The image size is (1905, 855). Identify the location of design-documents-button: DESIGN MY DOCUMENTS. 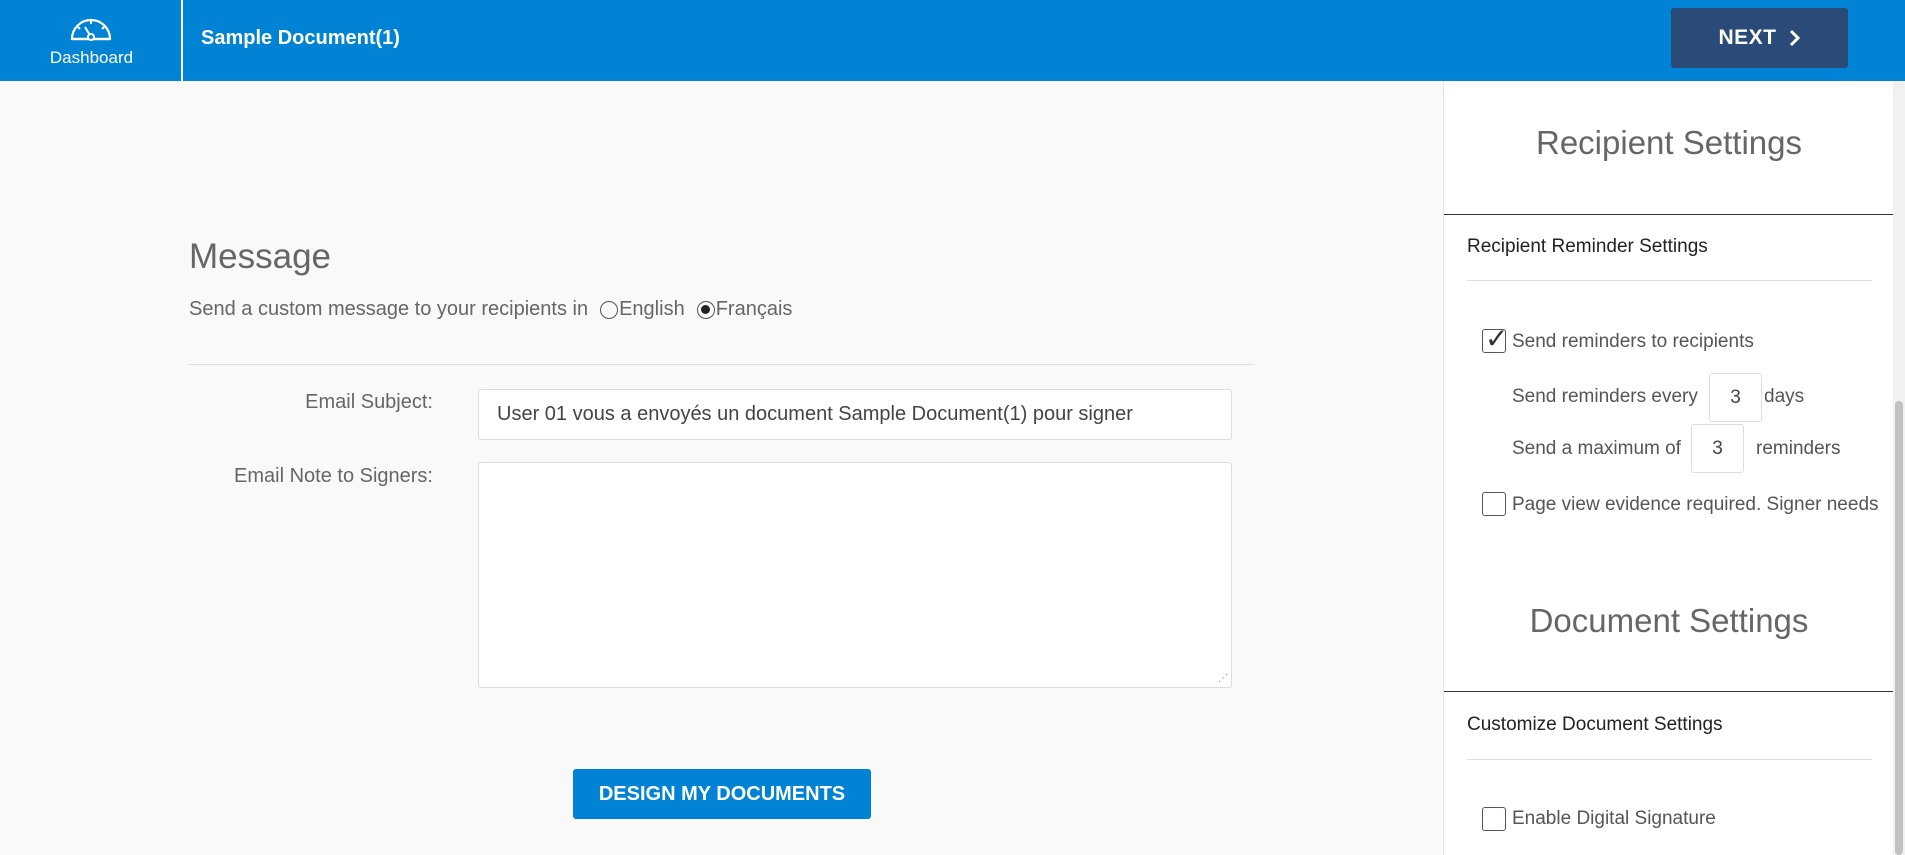
(722, 794).